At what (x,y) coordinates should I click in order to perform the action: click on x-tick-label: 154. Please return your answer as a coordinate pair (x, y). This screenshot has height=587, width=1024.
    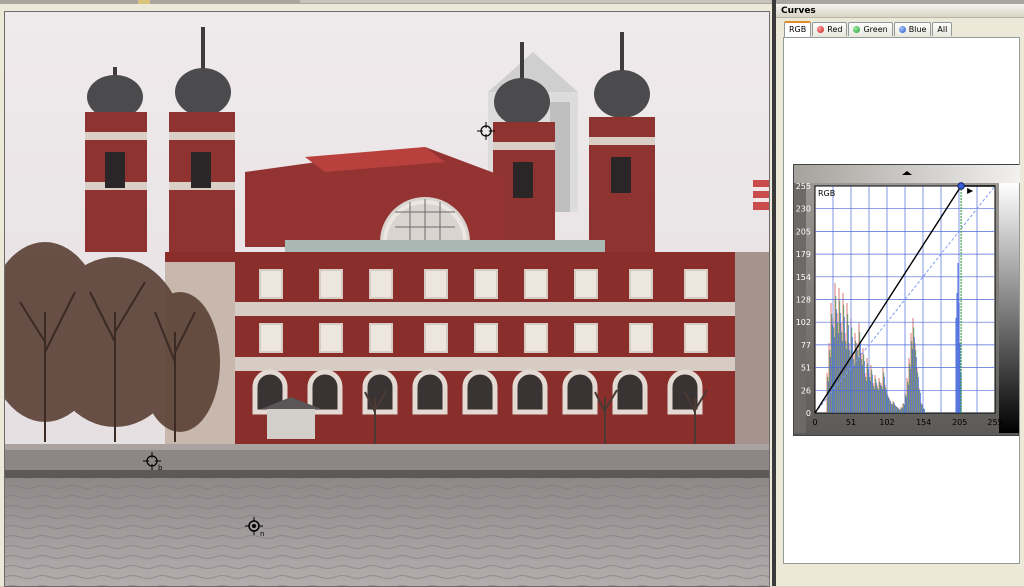
    Looking at the image, I should click on (923, 422).